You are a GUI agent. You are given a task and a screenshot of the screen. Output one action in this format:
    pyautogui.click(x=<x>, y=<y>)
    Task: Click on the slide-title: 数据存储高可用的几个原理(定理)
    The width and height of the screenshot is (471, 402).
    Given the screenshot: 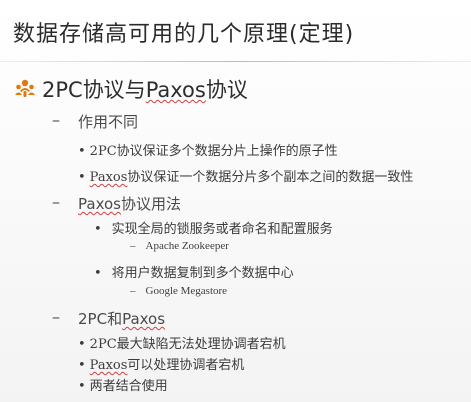 What is the action you would take?
    pyautogui.click(x=184, y=34)
    